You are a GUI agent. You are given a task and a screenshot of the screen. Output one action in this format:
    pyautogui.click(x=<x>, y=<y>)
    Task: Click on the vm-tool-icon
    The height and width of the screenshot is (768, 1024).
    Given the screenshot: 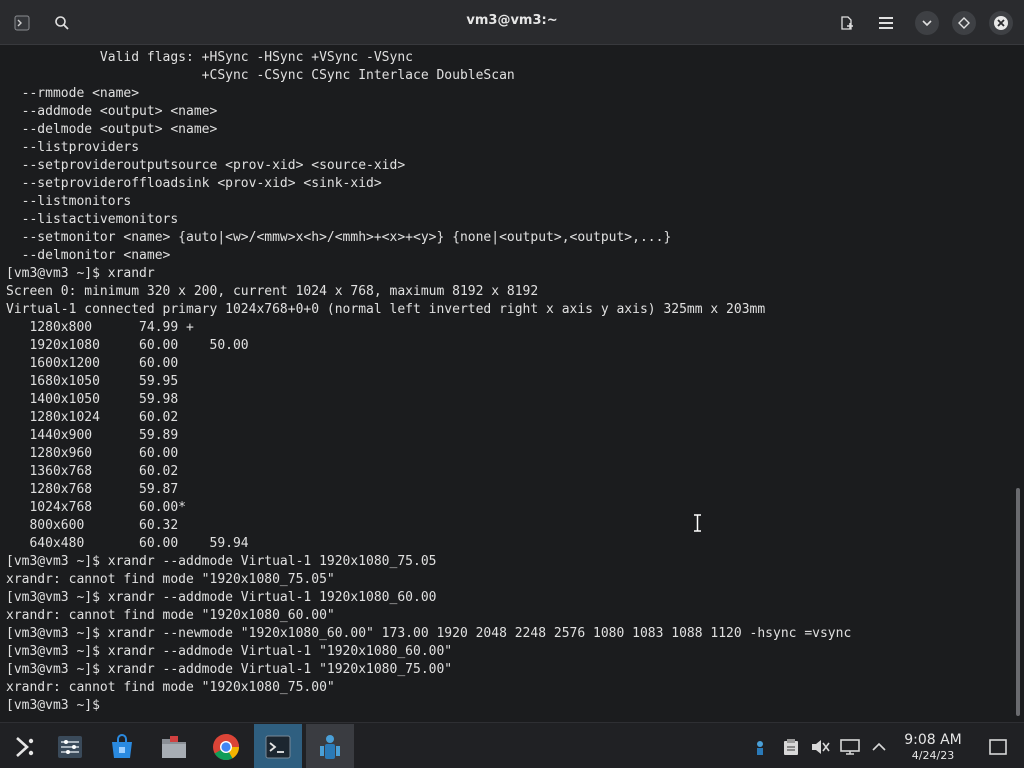 What is the action you would take?
    pyautogui.click(x=330, y=746)
    